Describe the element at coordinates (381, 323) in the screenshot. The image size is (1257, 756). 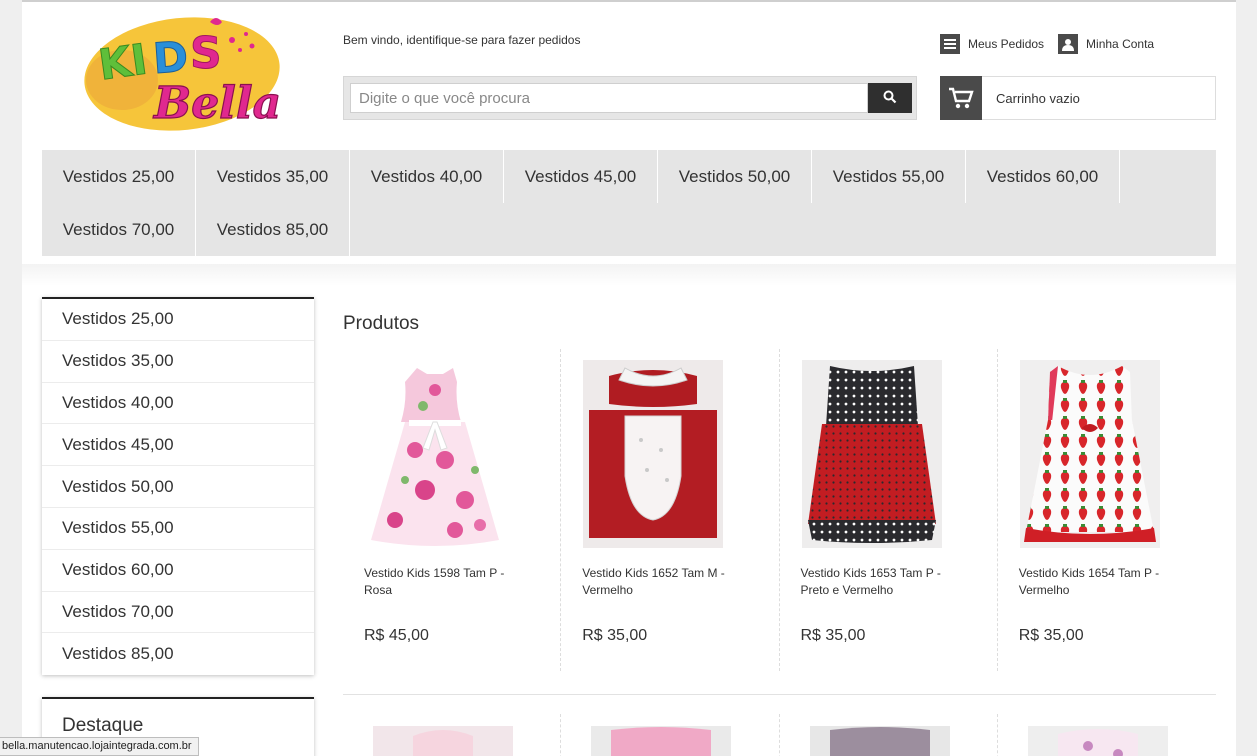
I see `products-heading: Produtos` at that location.